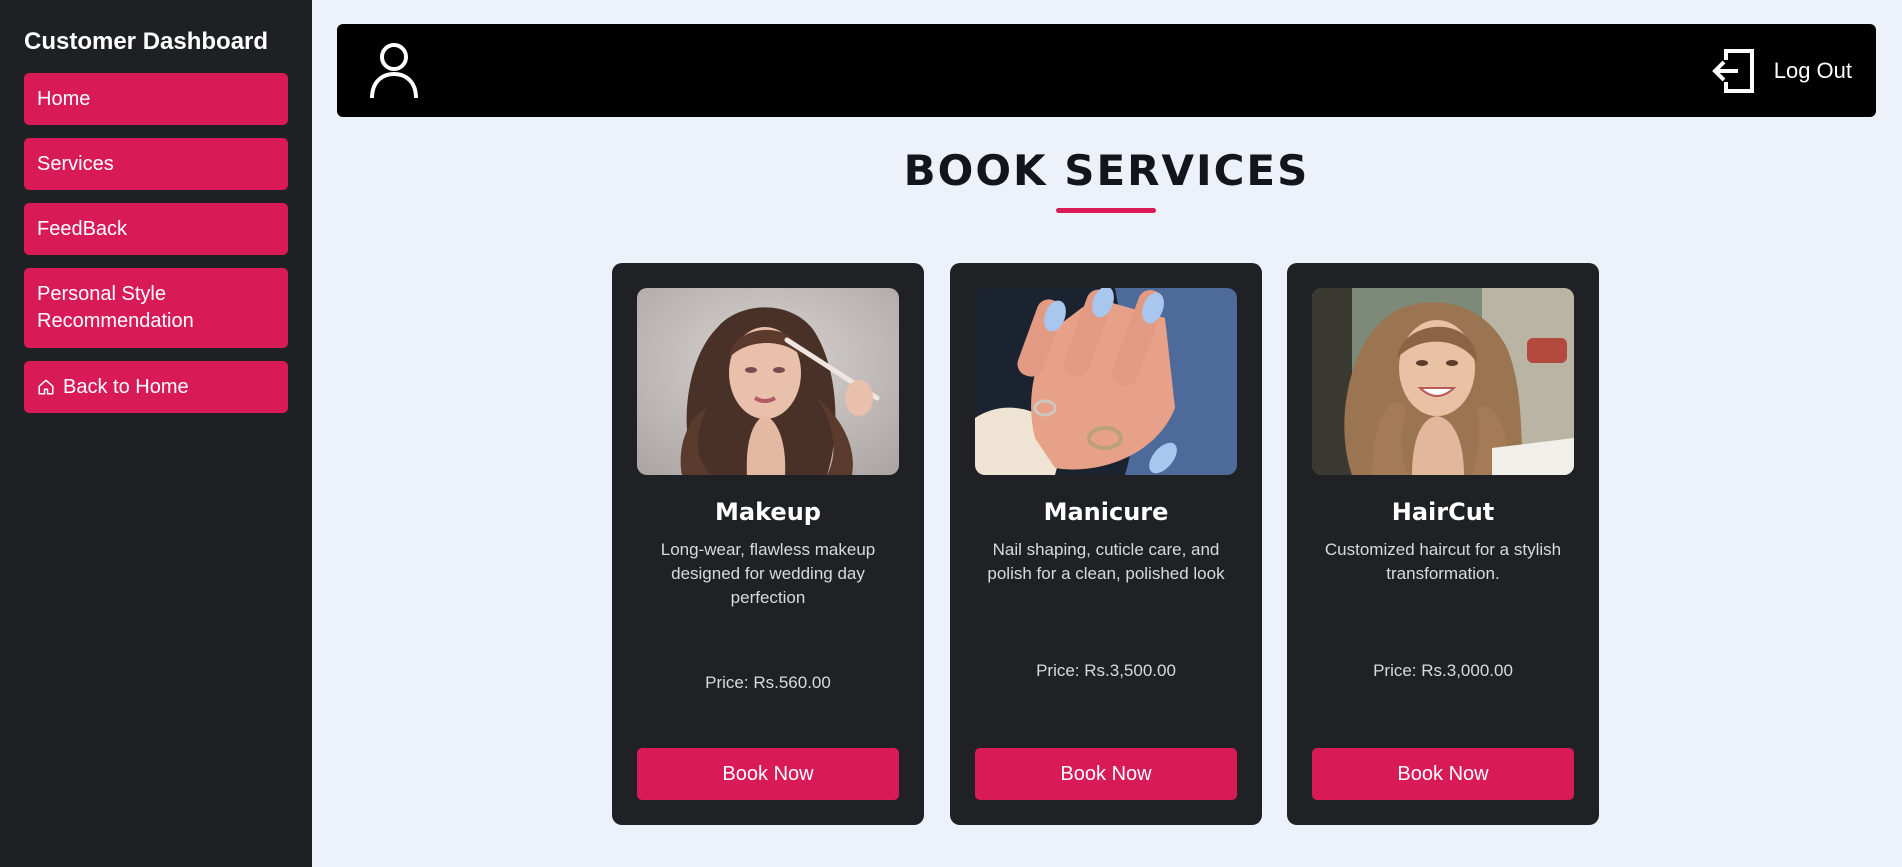 This screenshot has height=867, width=1902. Describe the element at coordinates (1443, 670) in the screenshot. I see `service-price: Price: Rs.3,000.00` at that location.